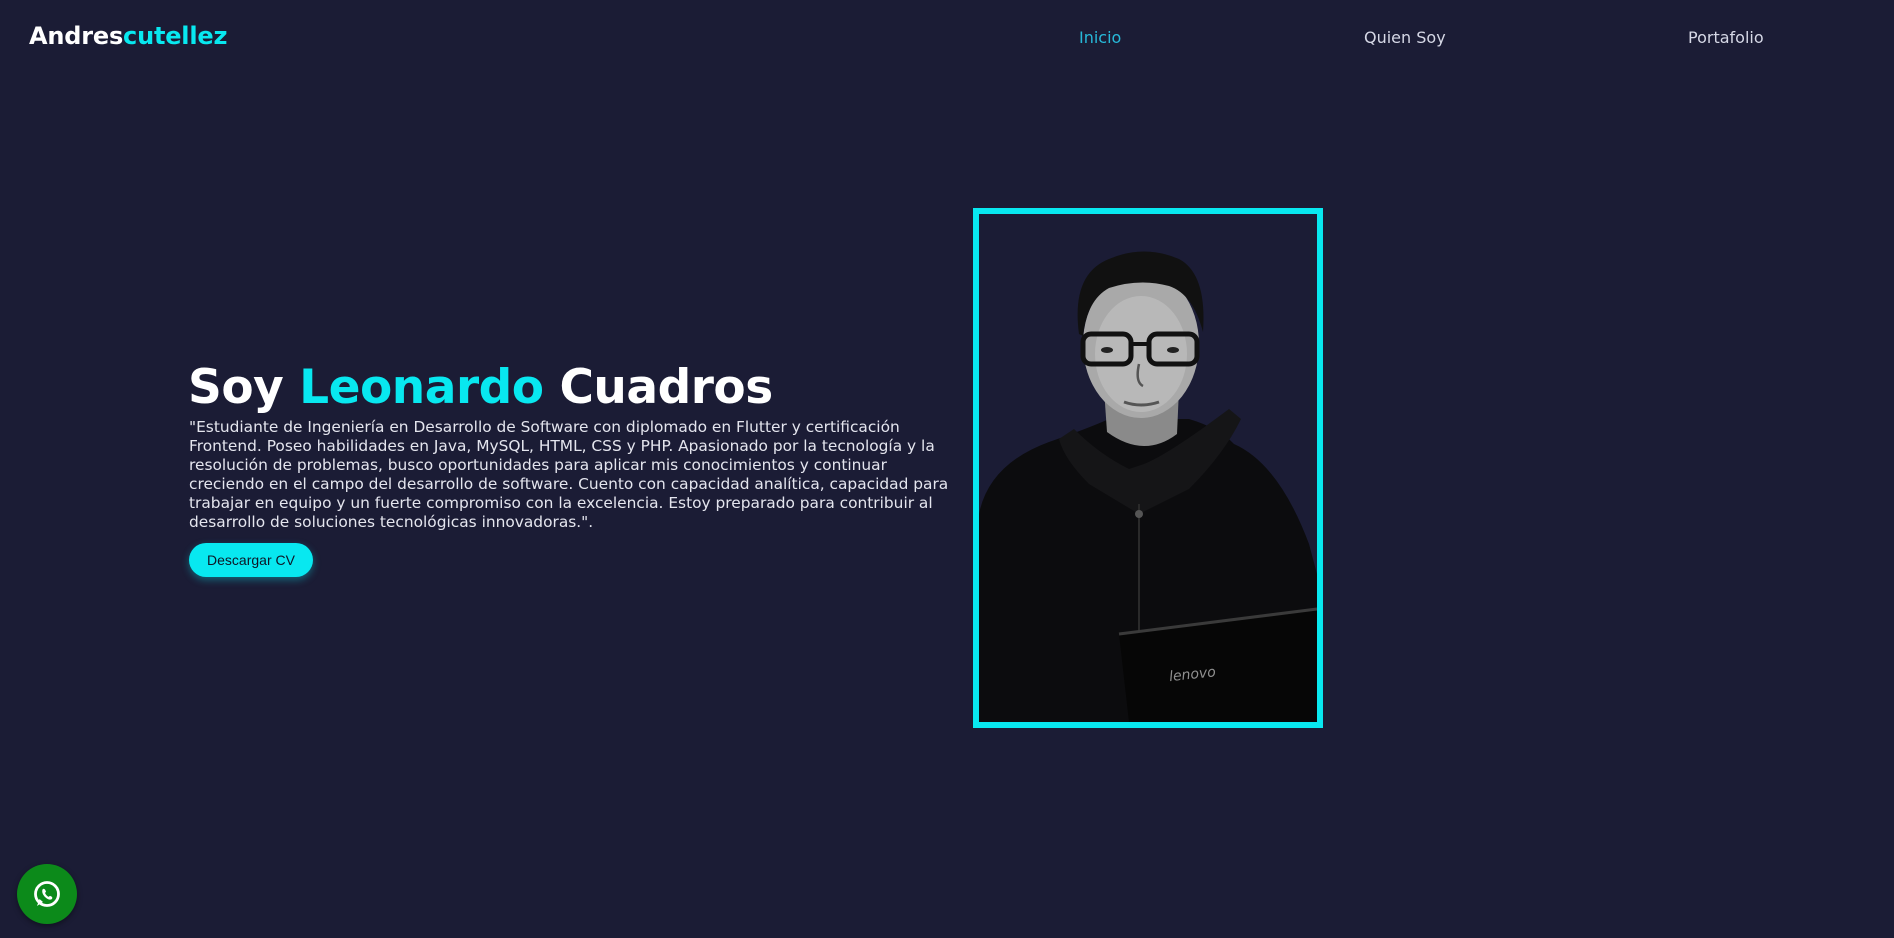 The height and width of the screenshot is (938, 1894). What do you see at coordinates (1100, 37) in the screenshot?
I see `nav-link-inicio: Inicio` at bounding box center [1100, 37].